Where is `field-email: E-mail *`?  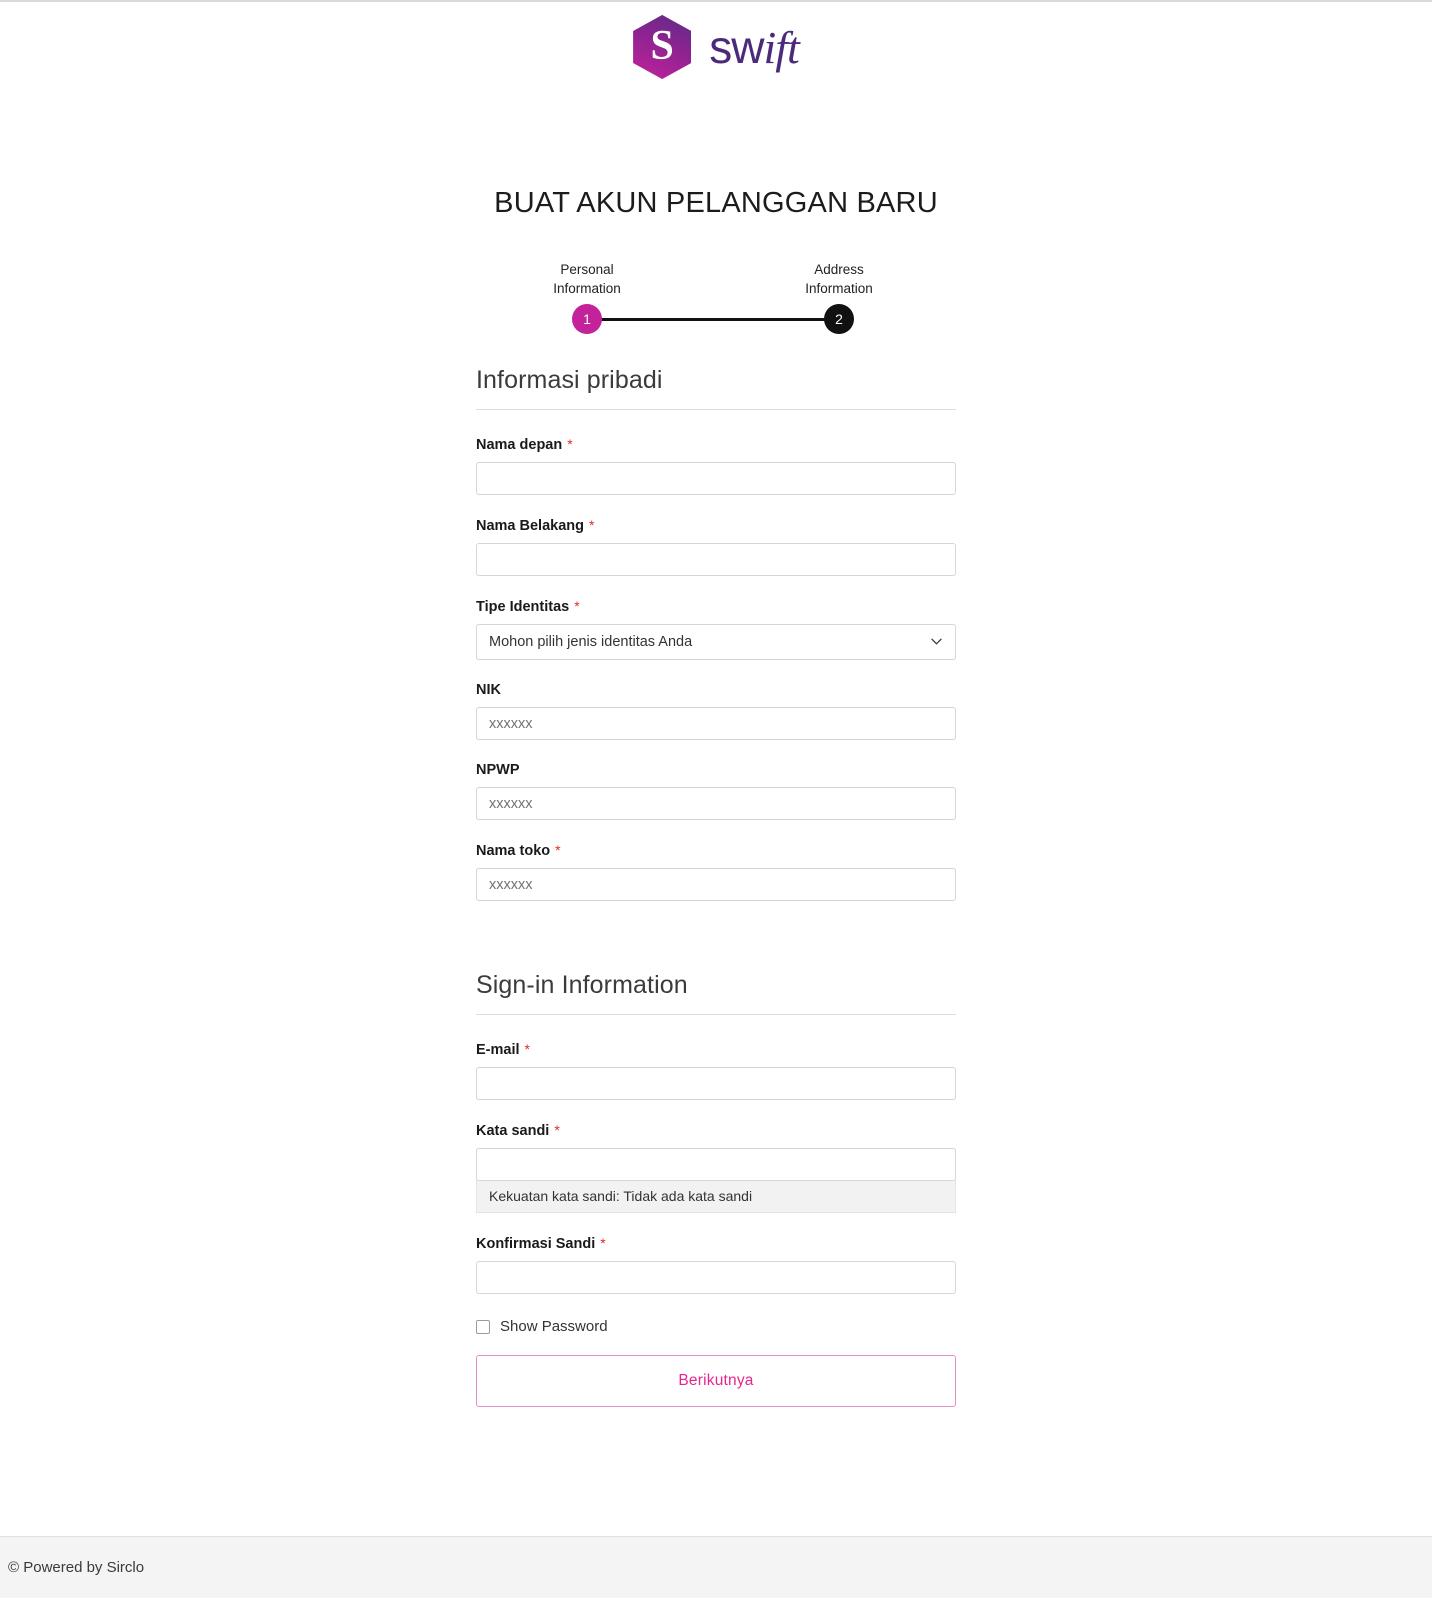 field-email: E-mail * is located at coordinates (716, 1070).